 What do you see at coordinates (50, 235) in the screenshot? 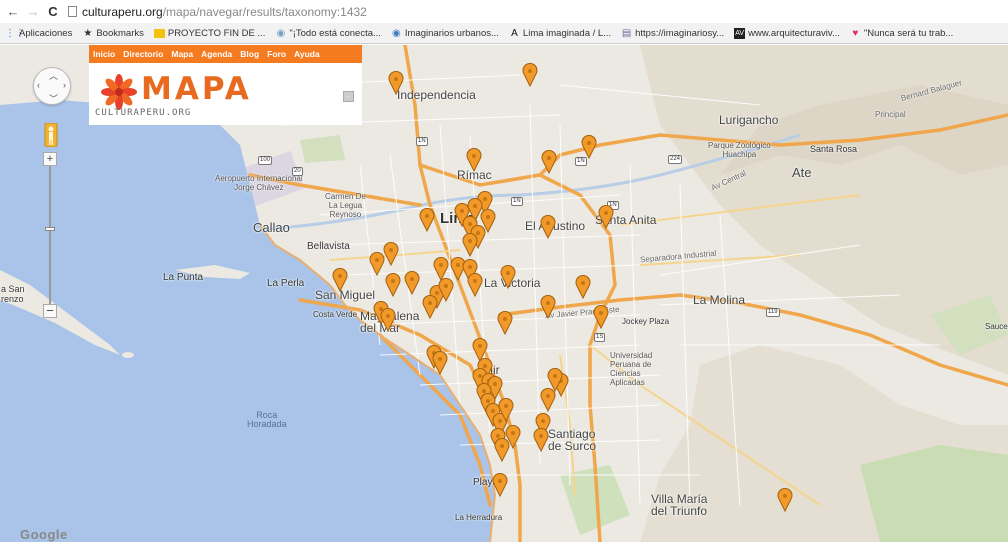
I see `zoom-slider-track` at bounding box center [50, 235].